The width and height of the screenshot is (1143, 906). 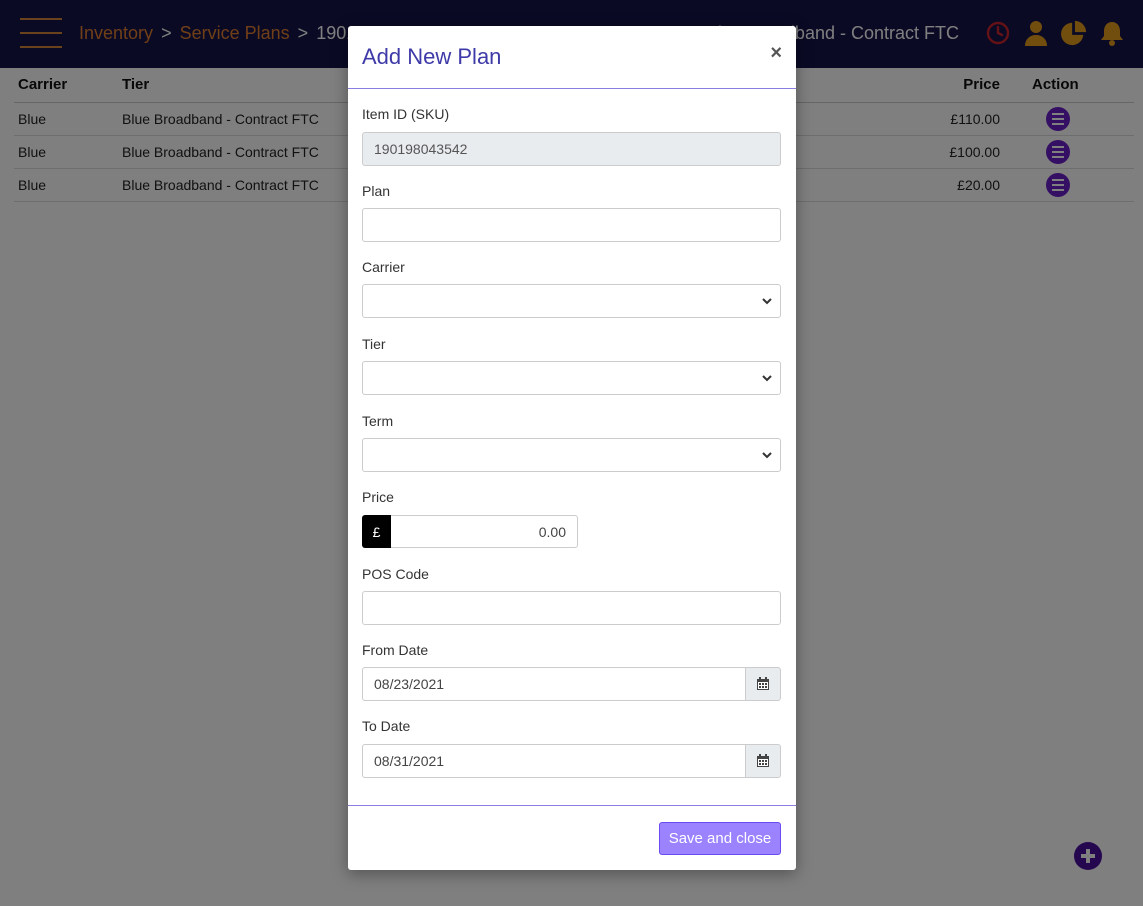 What do you see at coordinates (571, 149) in the screenshot?
I see `sku-input: 190198043542` at bounding box center [571, 149].